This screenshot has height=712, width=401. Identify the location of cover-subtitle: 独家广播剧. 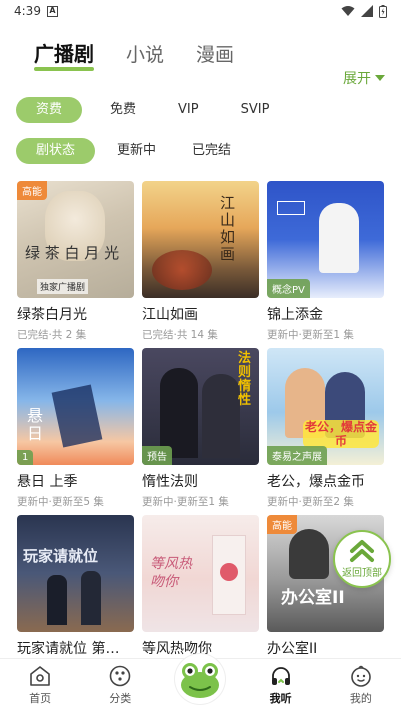
(63, 286).